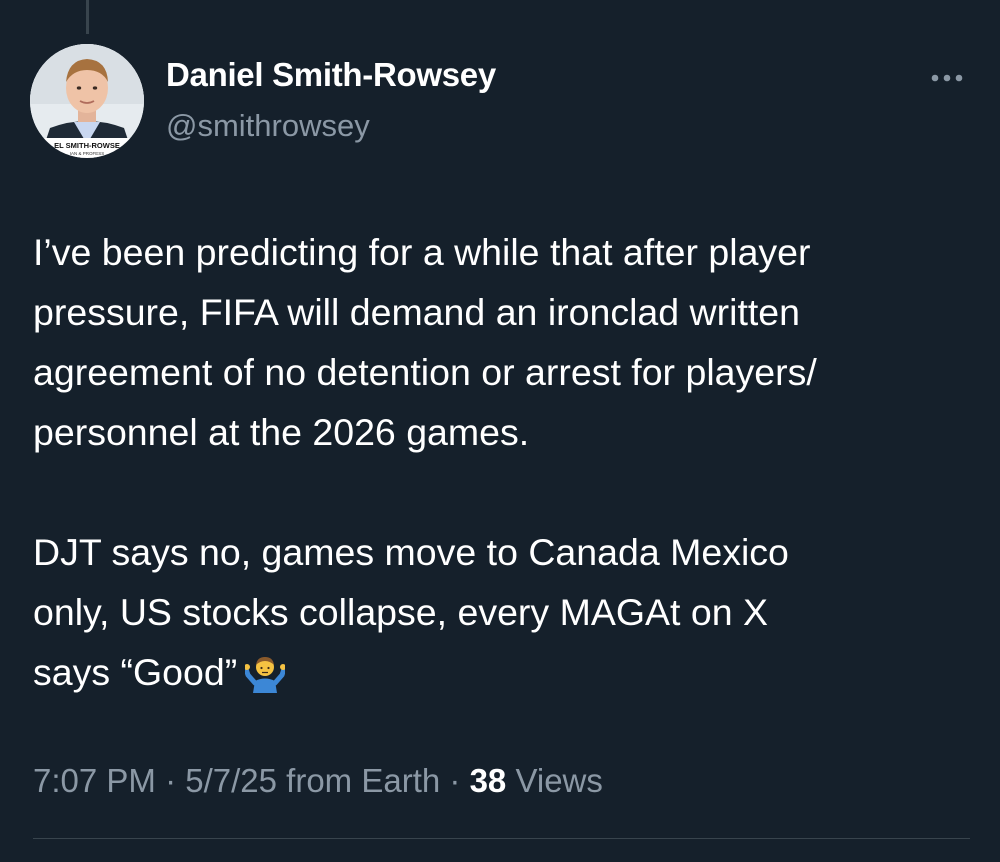  Describe the element at coordinates (265, 680) in the screenshot. I see `person-shrugging-emoji` at that location.